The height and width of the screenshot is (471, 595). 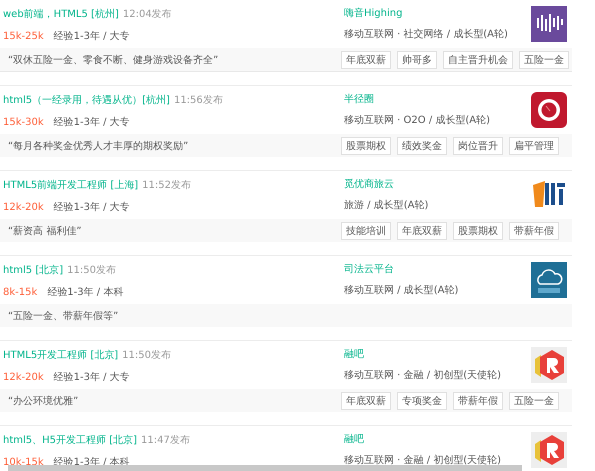 I want to click on company-industry: 移动互联网 / 成长型(A轮), so click(x=402, y=290).